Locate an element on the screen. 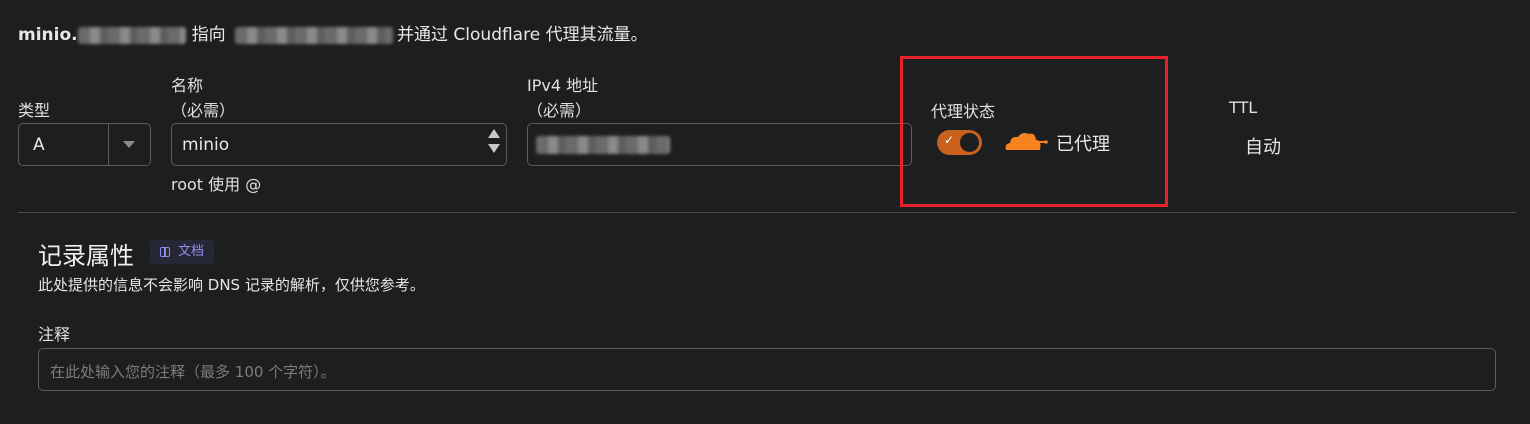  name-input: minio is located at coordinates (339, 144).